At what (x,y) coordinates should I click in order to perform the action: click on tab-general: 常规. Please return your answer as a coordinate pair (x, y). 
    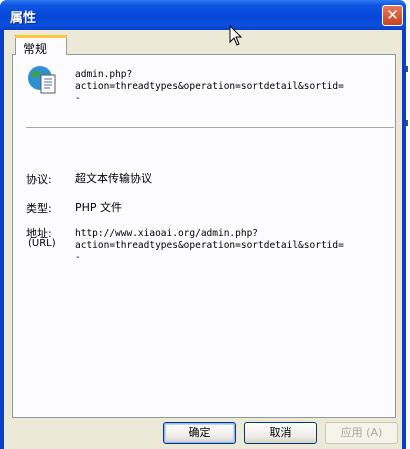
    Looking at the image, I should click on (41, 45).